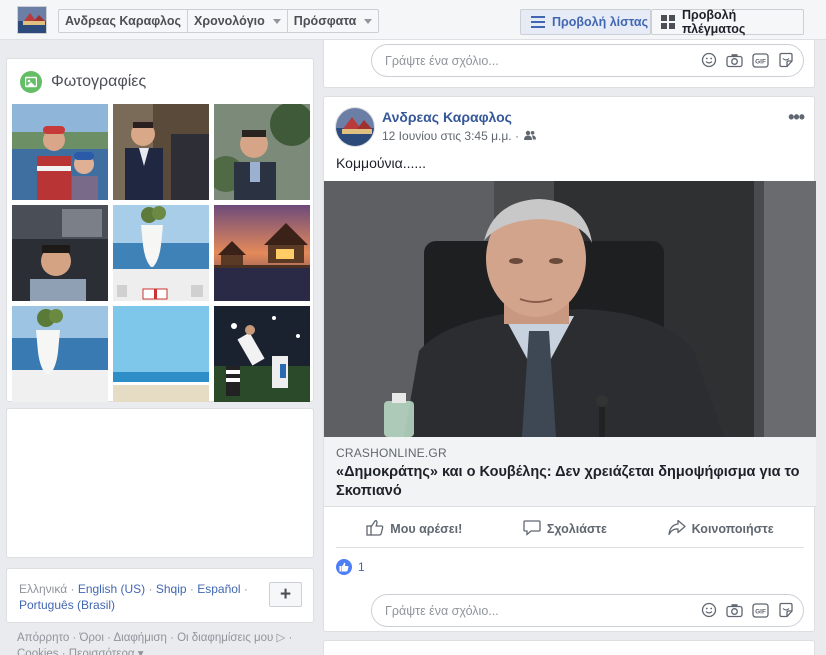 This screenshot has width=826, height=655. I want to click on thumbs-up-icon, so click(375, 529).